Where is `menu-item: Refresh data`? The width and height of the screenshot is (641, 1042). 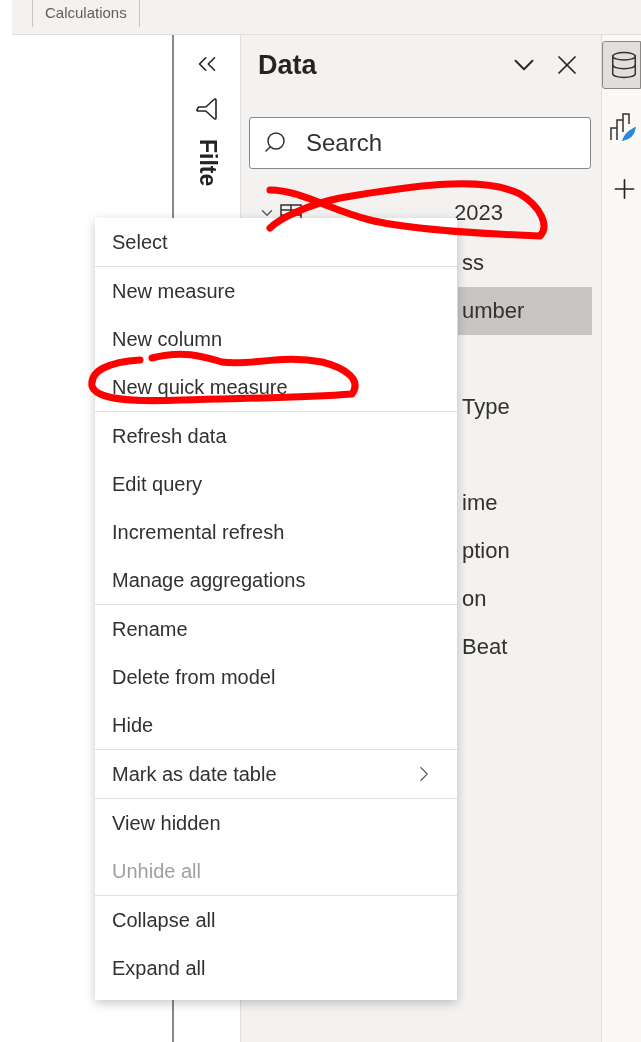
menu-item: Refresh data is located at coordinates (276, 436).